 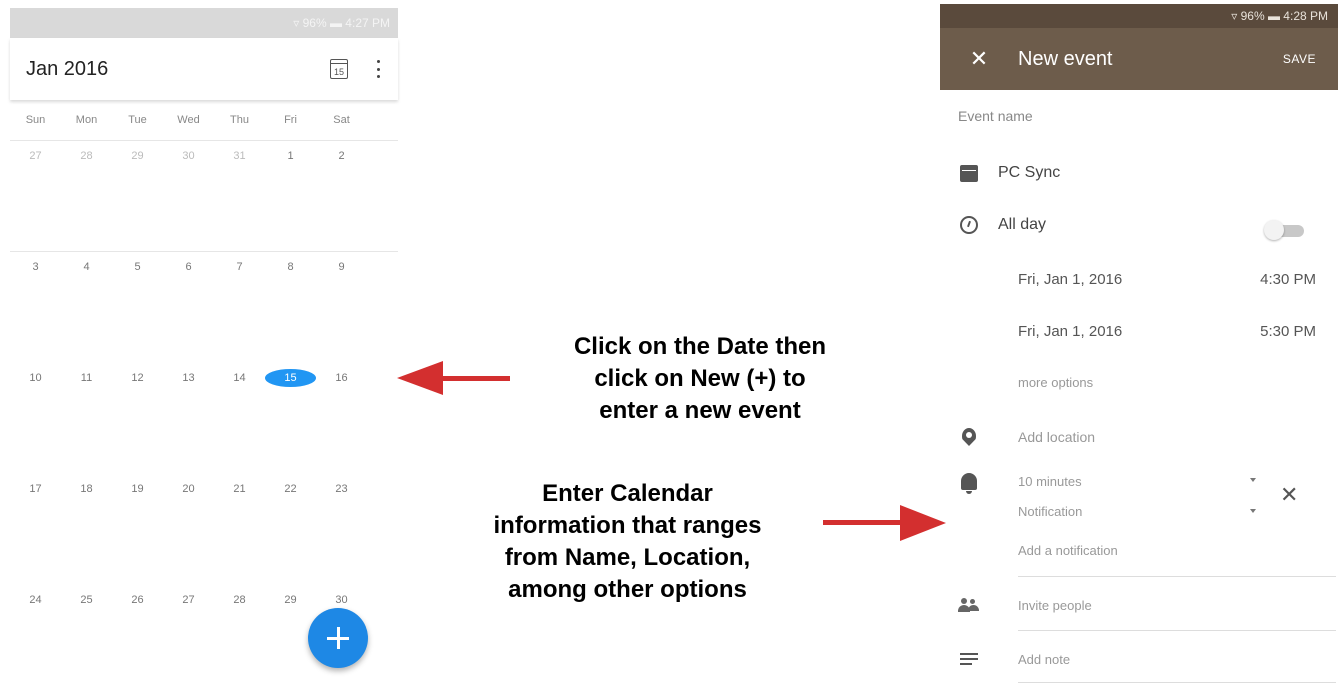 What do you see at coordinates (137, 120) in the screenshot?
I see `weekday-label: Tue` at bounding box center [137, 120].